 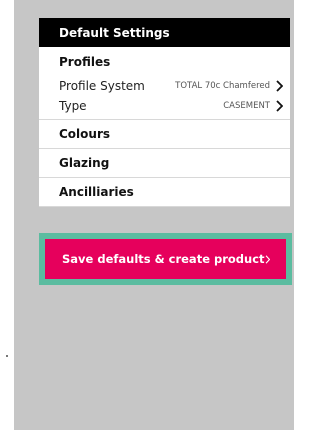 I want to click on row-type-value: CASEMENT, so click(x=246, y=106).